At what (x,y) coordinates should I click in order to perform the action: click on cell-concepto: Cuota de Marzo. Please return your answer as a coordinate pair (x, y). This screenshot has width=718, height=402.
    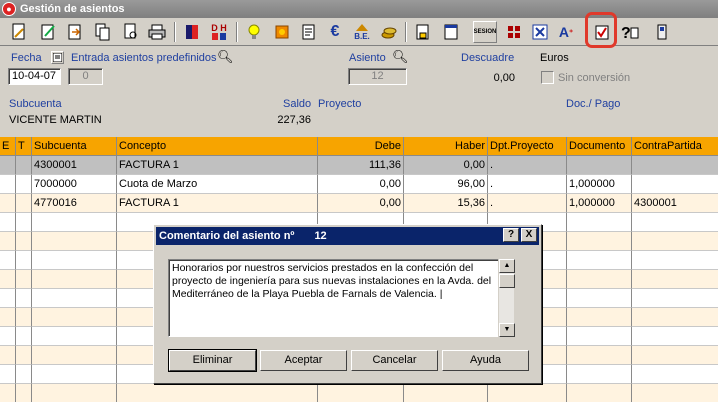
    Looking at the image, I should click on (217, 184).